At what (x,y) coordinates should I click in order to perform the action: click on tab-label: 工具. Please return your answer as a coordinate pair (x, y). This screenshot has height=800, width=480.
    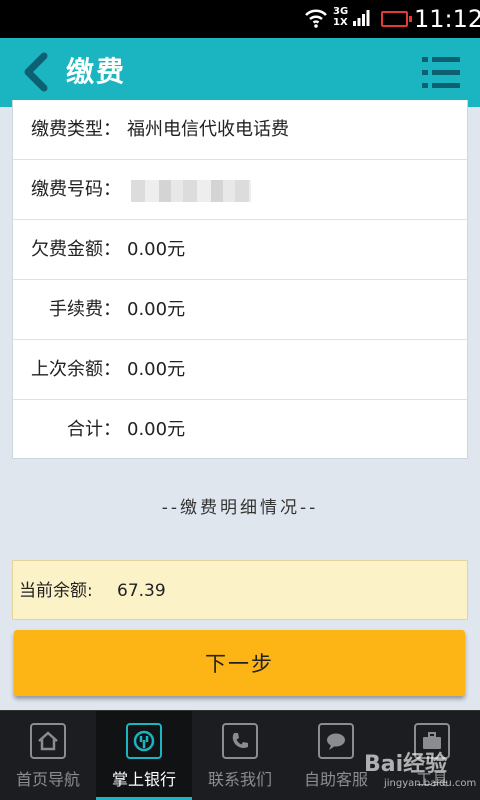
    Looking at the image, I should click on (431, 779).